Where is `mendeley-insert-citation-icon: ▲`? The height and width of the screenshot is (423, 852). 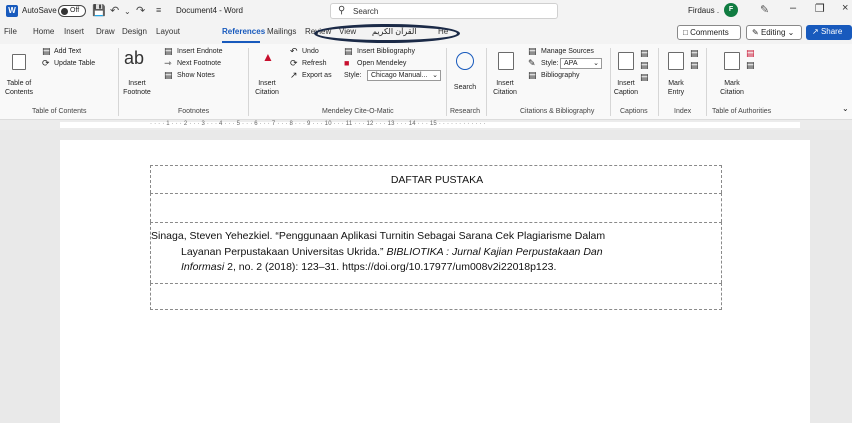 mendeley-insert-citation-icon: ▲ is located at coordinates (268, 57).